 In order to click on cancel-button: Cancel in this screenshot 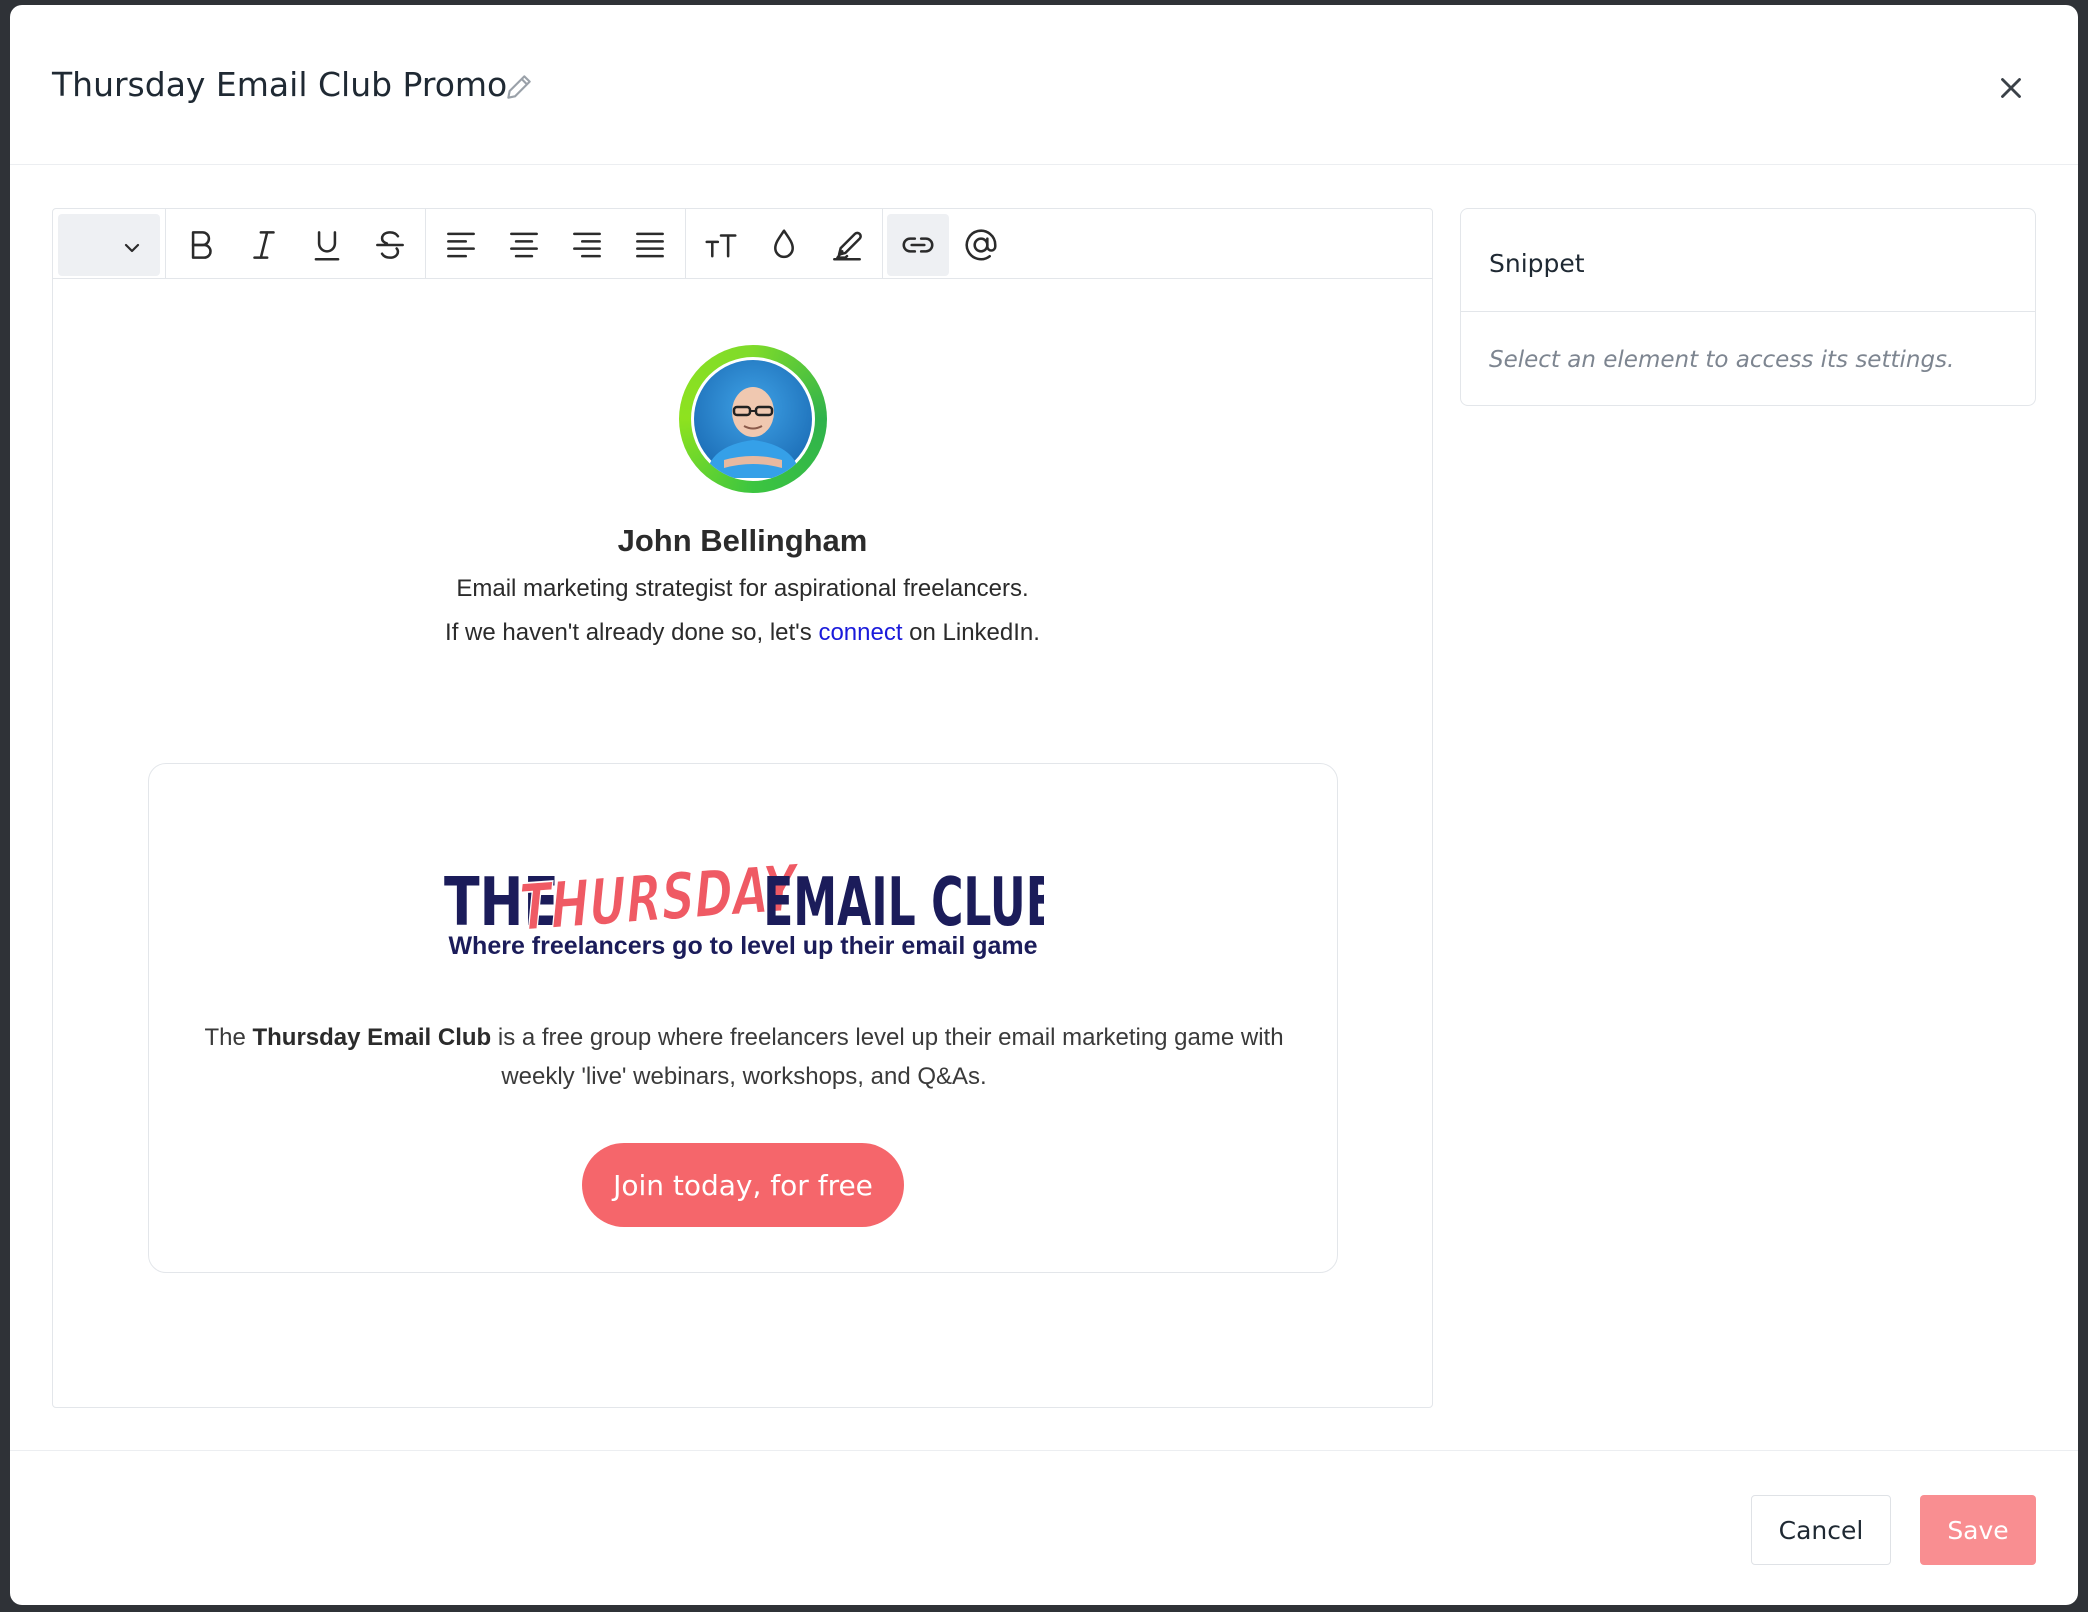, I will do `click(1821, 1530)`.